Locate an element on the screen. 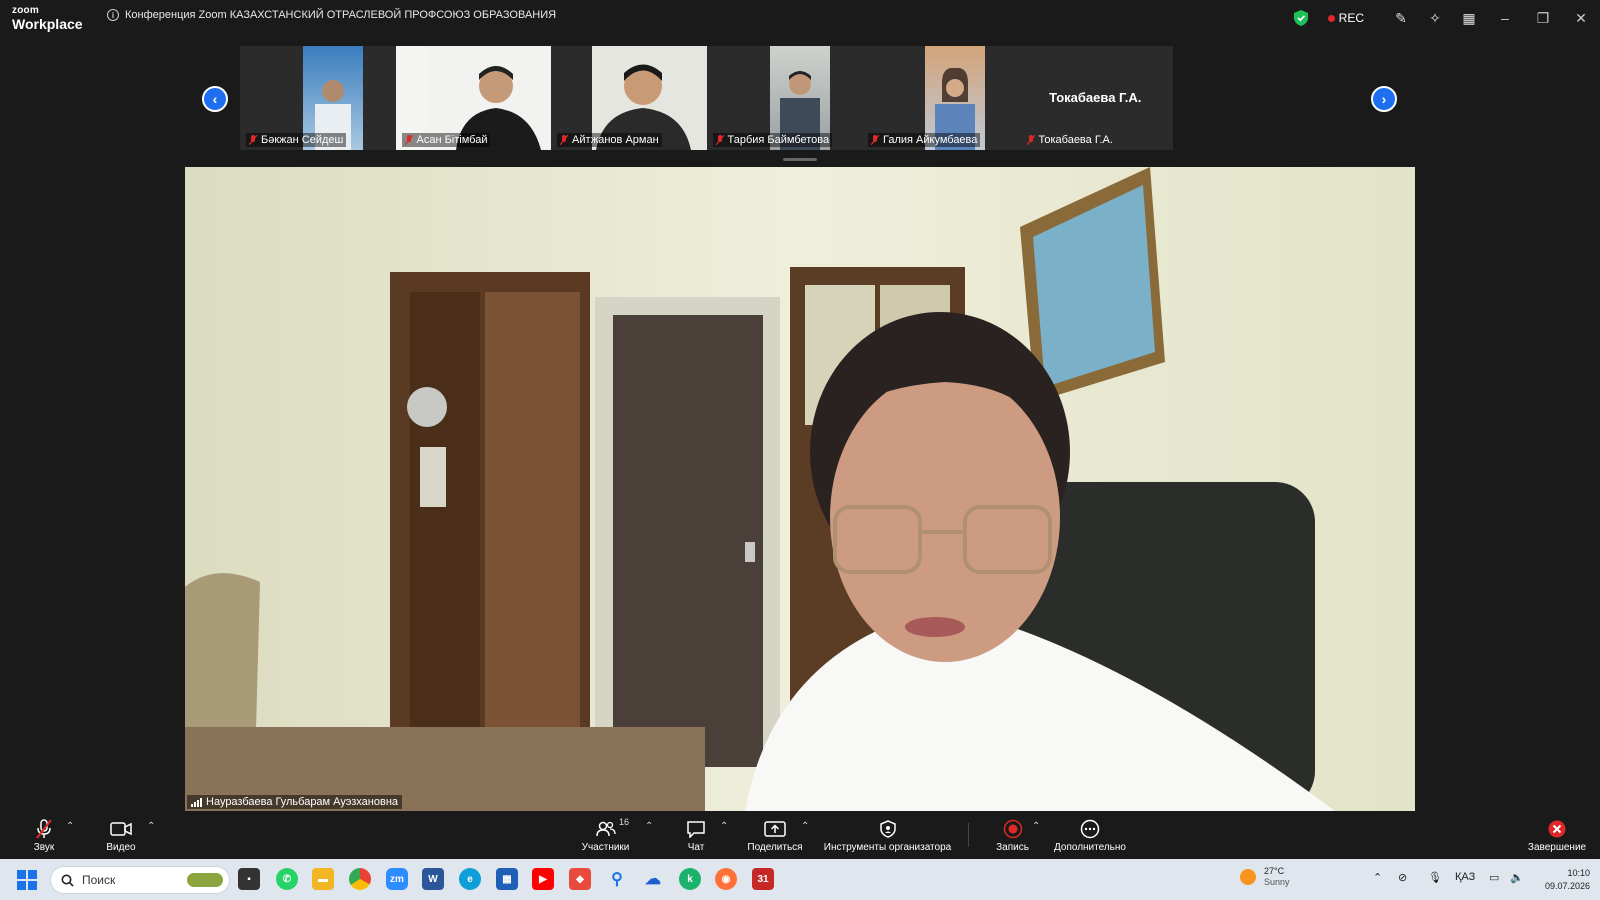 The height and width of the screenshot is (900, 1600). end-meeting-button: Завершение is located at coordinates (1557, 835).